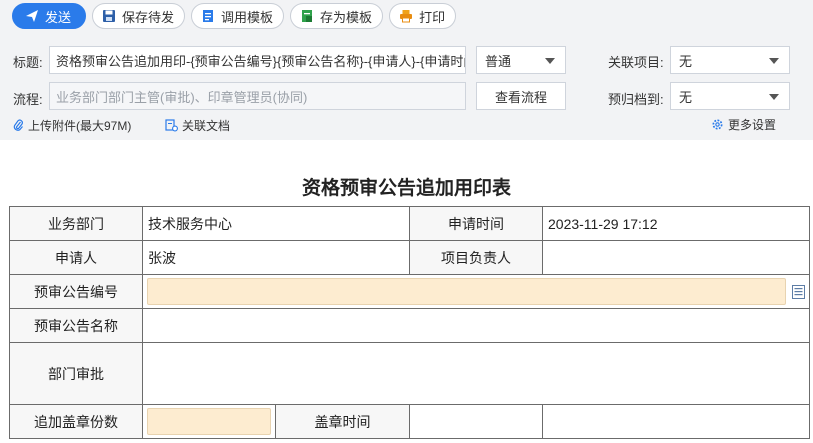  I want to click on table-lookup-icon, so click(798, 291).